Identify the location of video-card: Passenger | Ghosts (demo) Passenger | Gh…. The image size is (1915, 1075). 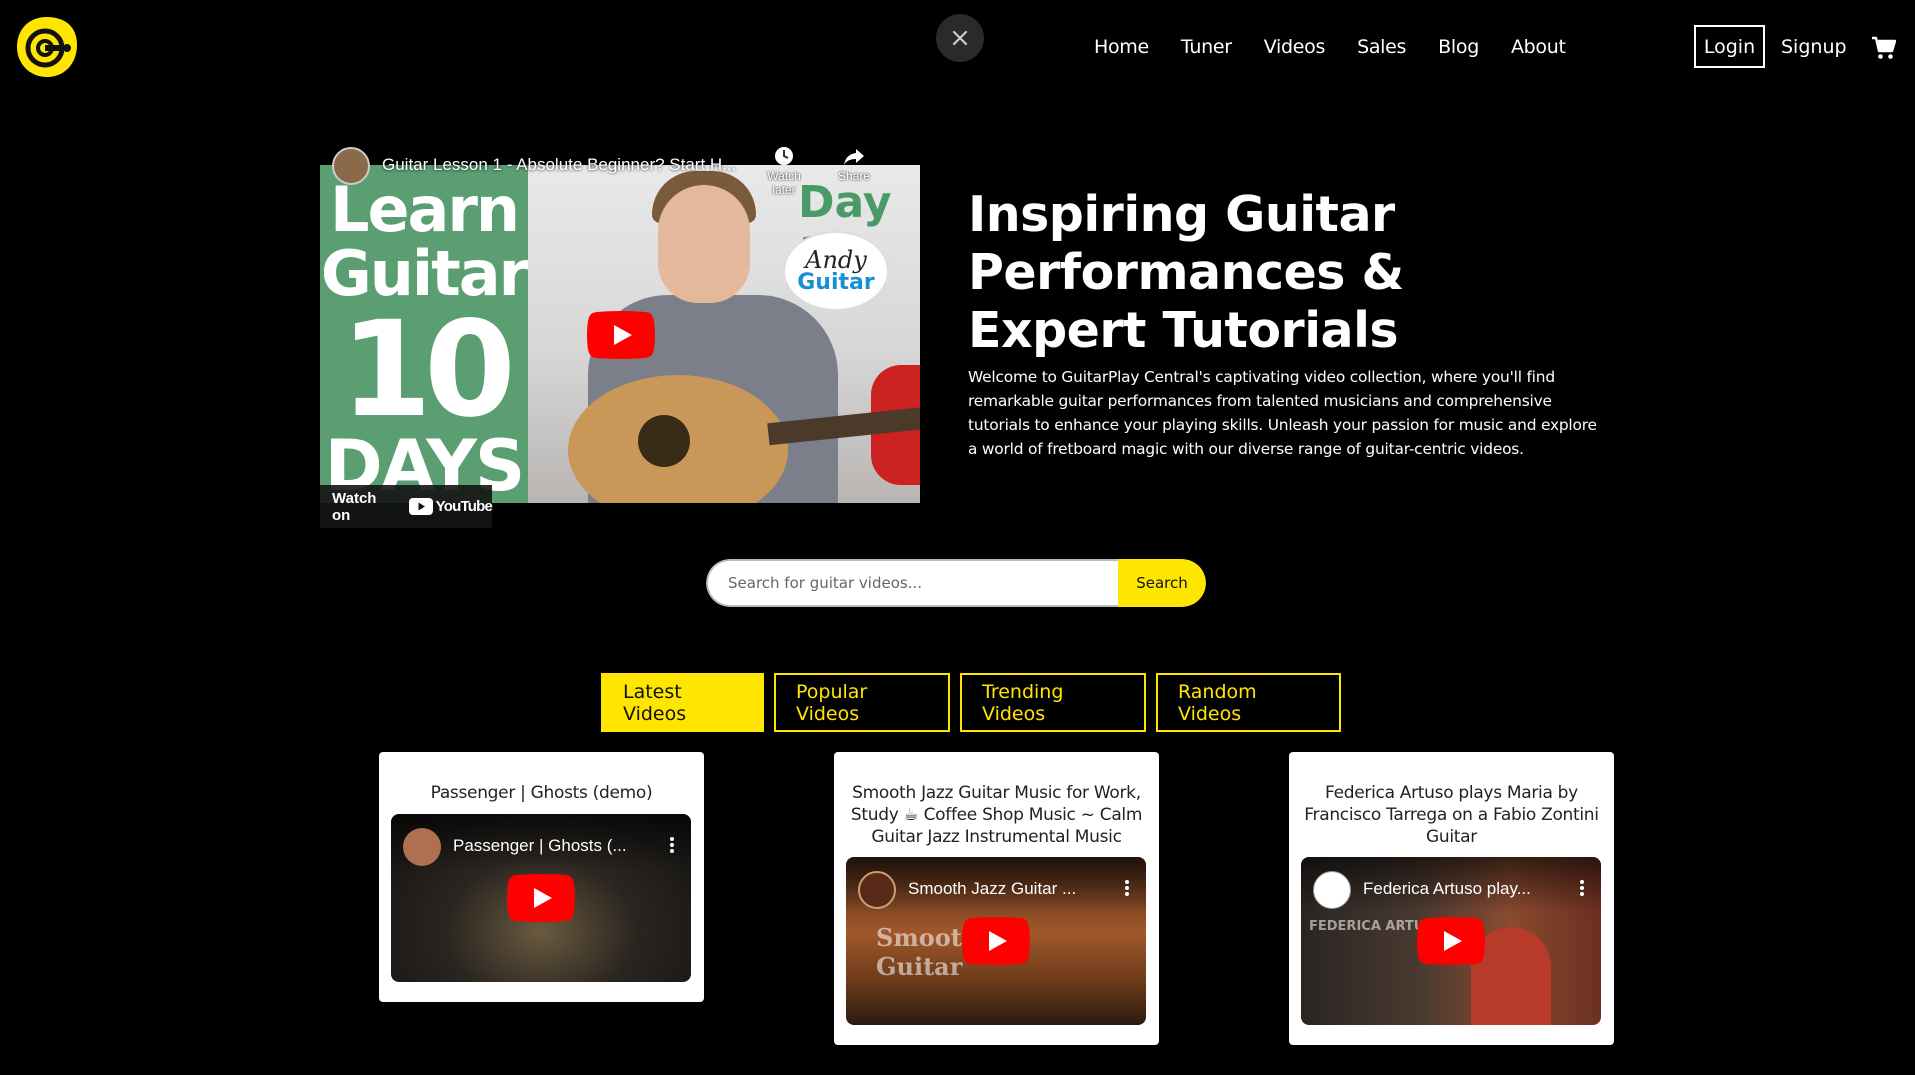
(541, 877).